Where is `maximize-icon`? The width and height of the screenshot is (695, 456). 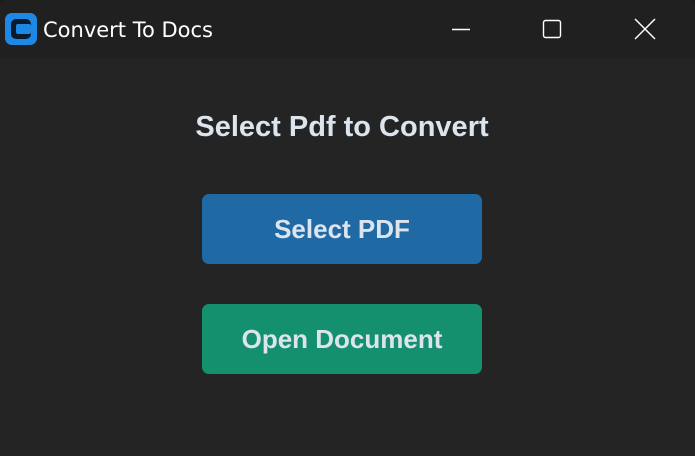
maximize-icon is located at coordinates (552, 29).